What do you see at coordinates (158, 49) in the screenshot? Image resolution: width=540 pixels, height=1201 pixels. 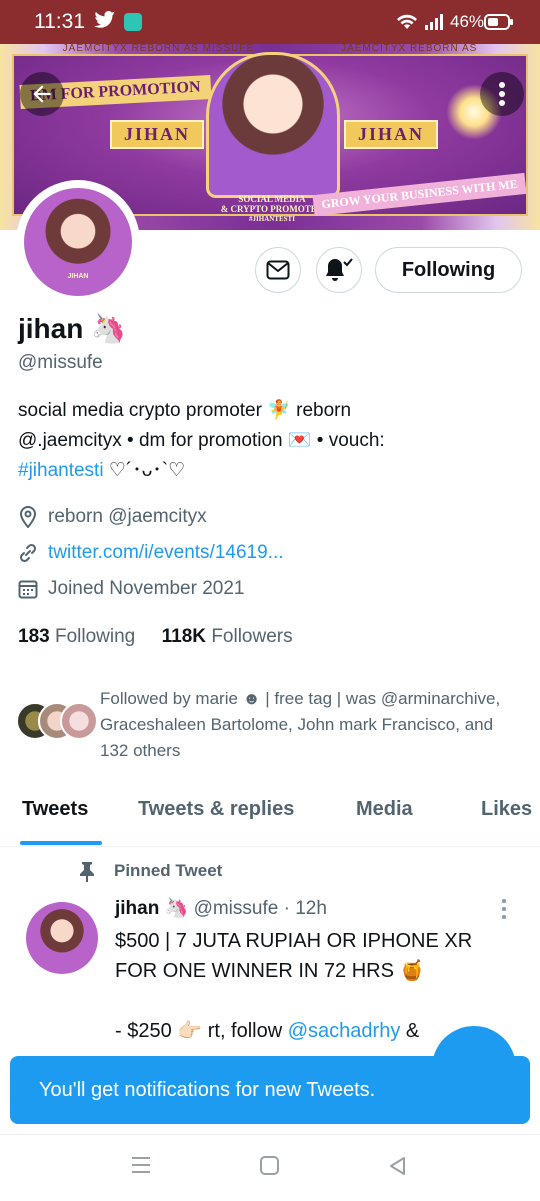 I see `banner-top-text-left: JAEMCITYX REBORN AS MISSUFE` at bounding box center [158, 49].